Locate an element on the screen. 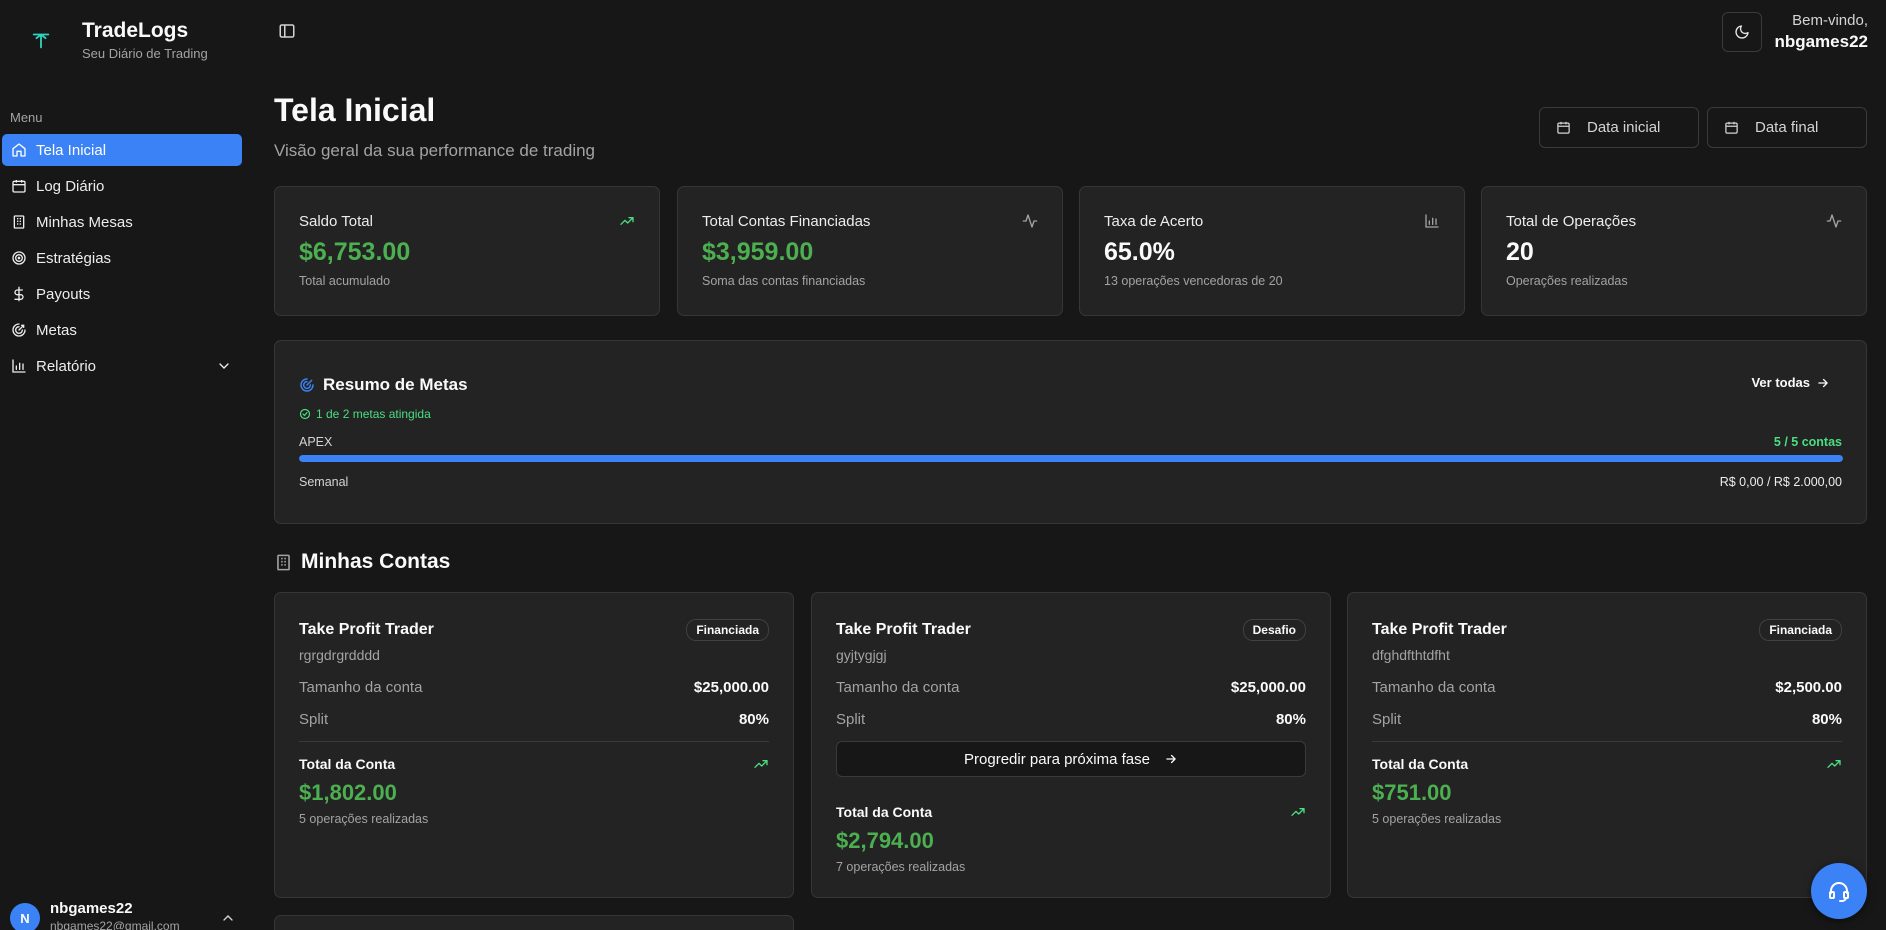 The height and width of the screenshot is (930, 1886). account-split-row: Split 80% is located at coordinates (1071, 719).